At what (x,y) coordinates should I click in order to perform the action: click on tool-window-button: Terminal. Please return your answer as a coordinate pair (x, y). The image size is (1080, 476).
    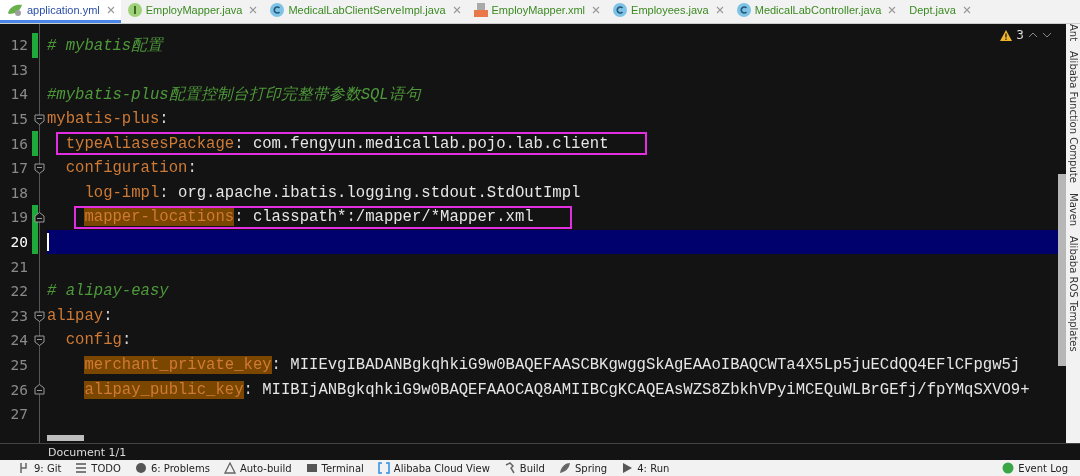
    Looking at the image, I should click on (334, 468).